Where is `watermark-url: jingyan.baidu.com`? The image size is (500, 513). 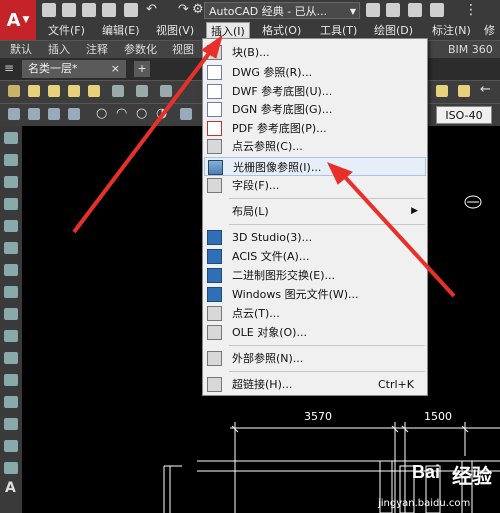 watermark-url: jingyan.baidu.com is located at coordinates (424, 503).